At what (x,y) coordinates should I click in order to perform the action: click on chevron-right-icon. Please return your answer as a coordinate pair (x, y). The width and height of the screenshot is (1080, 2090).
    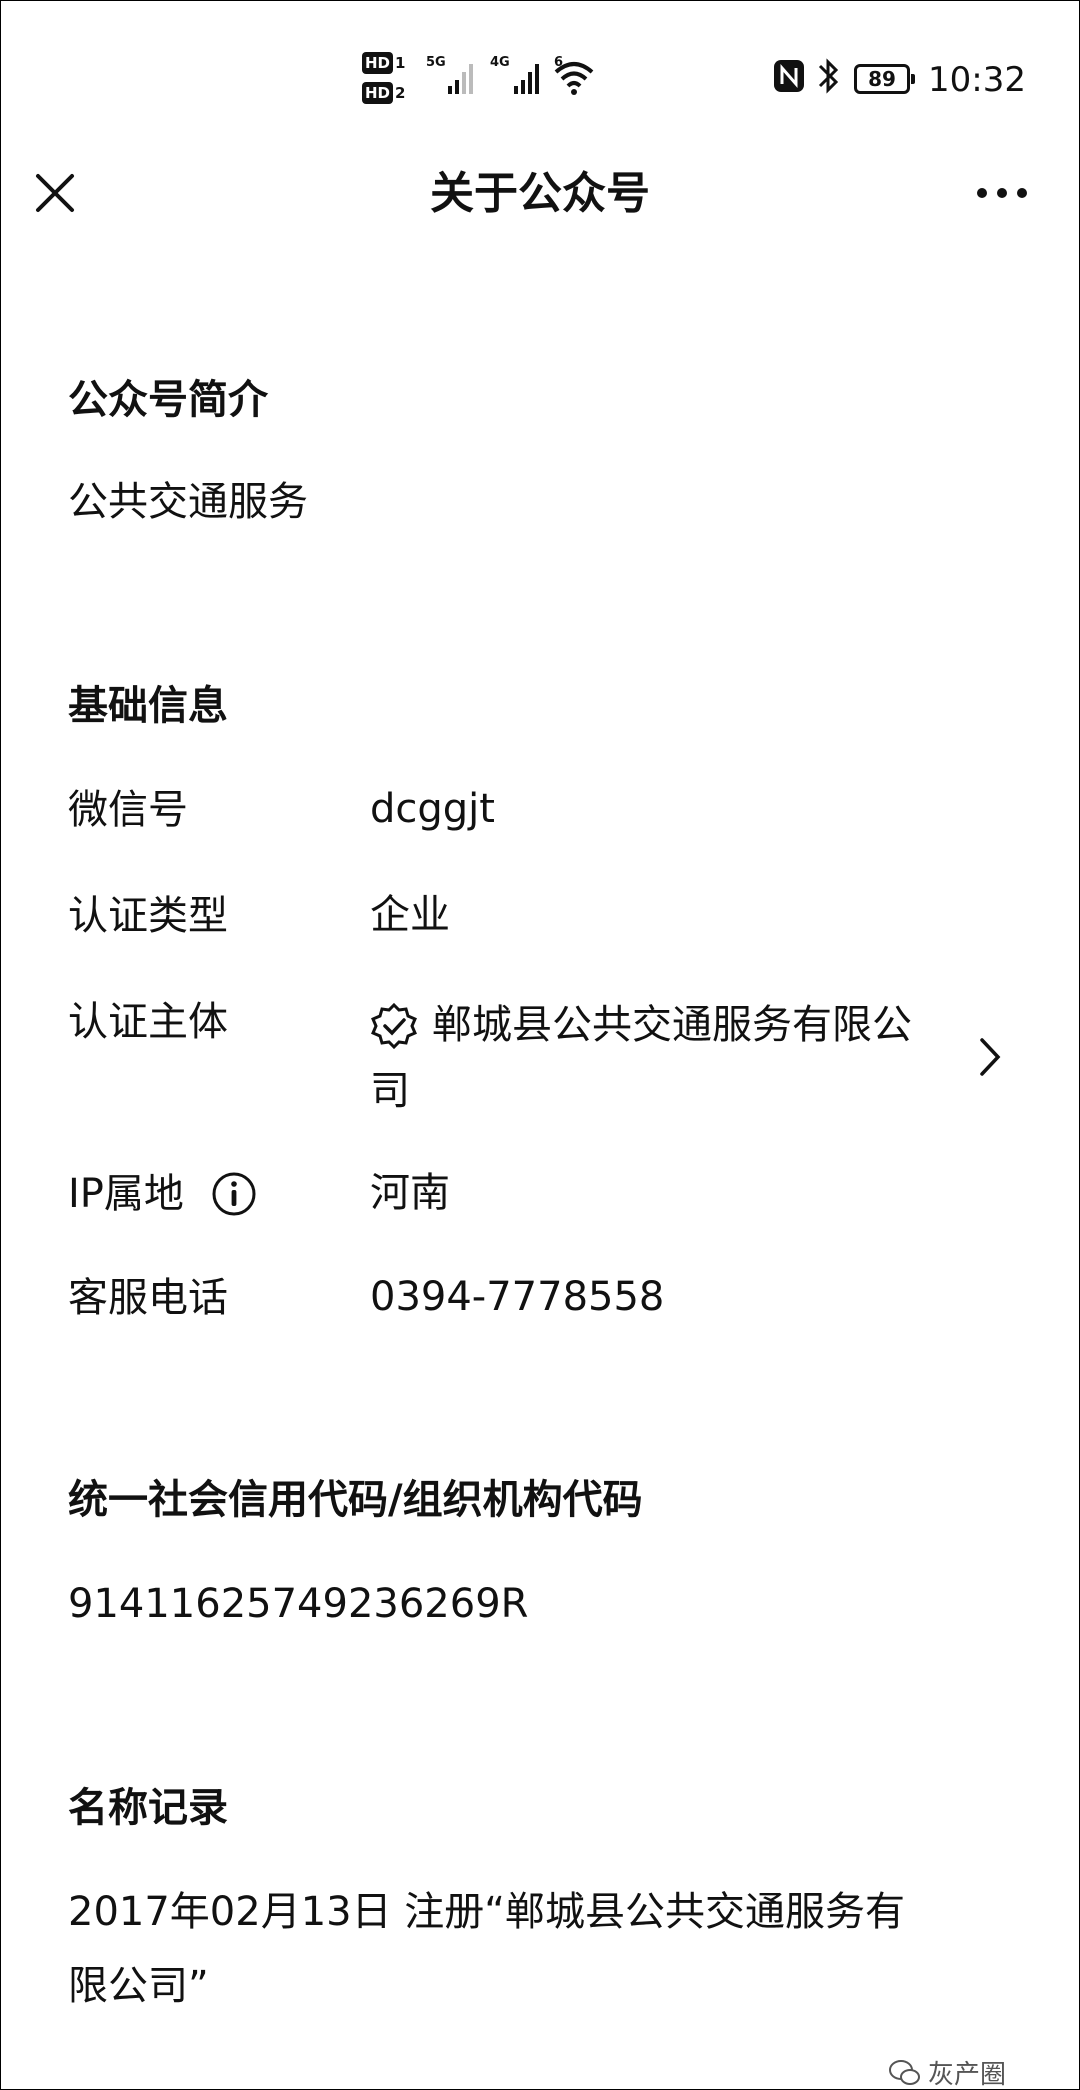
    Looking at the image, I should click on (990, 1057).